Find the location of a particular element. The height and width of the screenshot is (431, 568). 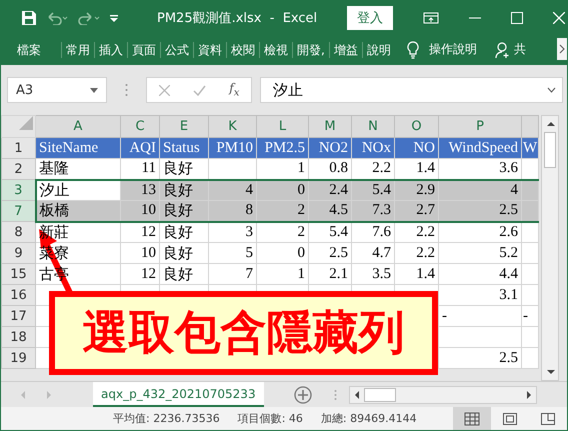

table-cell: 基隆 is located at coordinates (54, 169).